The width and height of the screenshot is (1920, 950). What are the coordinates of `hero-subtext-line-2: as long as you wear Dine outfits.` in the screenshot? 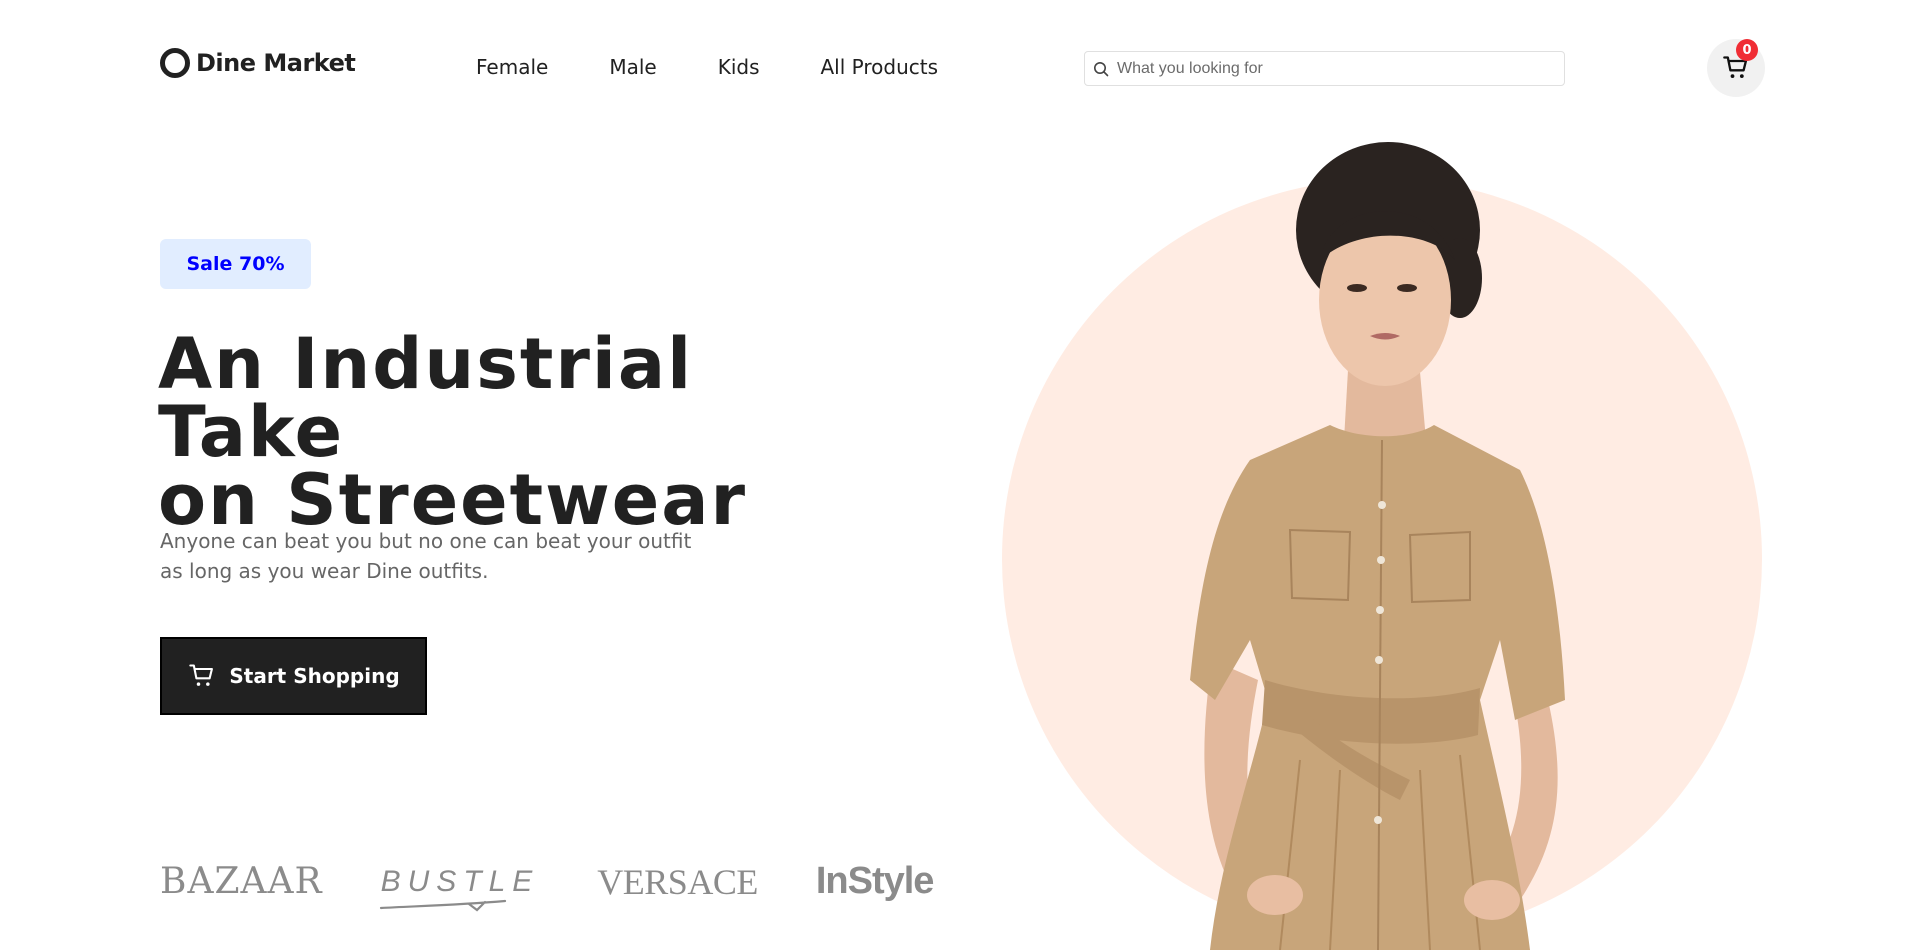 It's located at (324, 571).